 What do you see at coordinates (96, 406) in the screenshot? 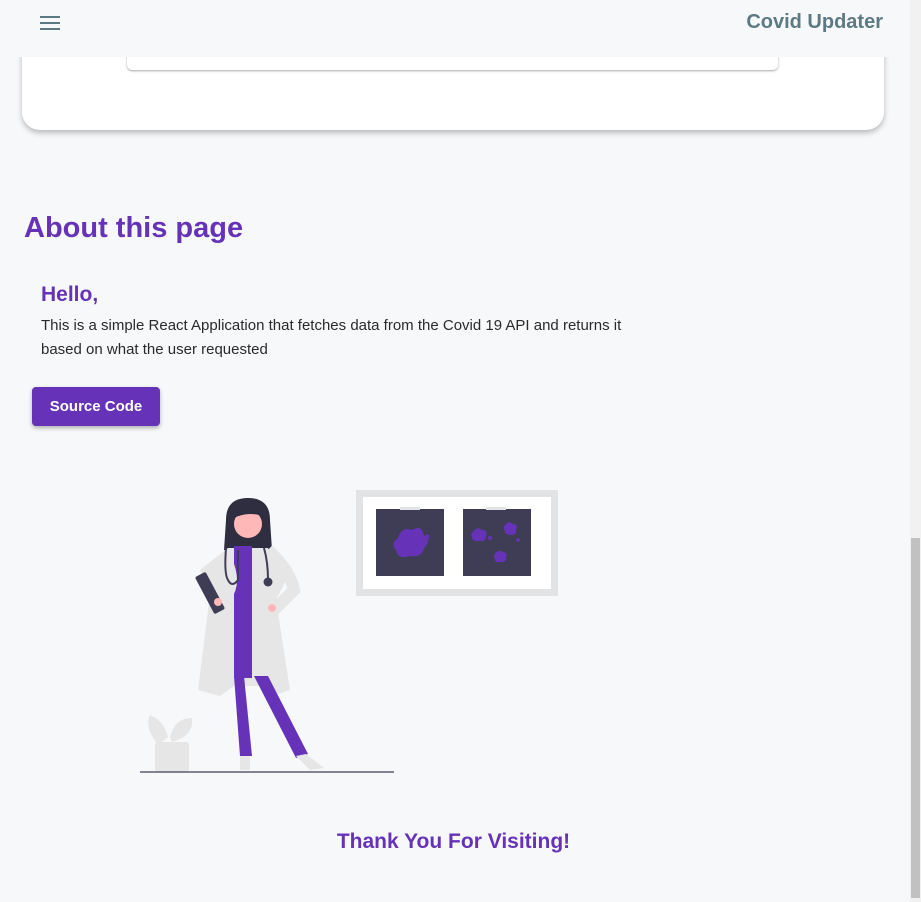
I see `source-code-button: Source Code` at bounding box center [96, 406].